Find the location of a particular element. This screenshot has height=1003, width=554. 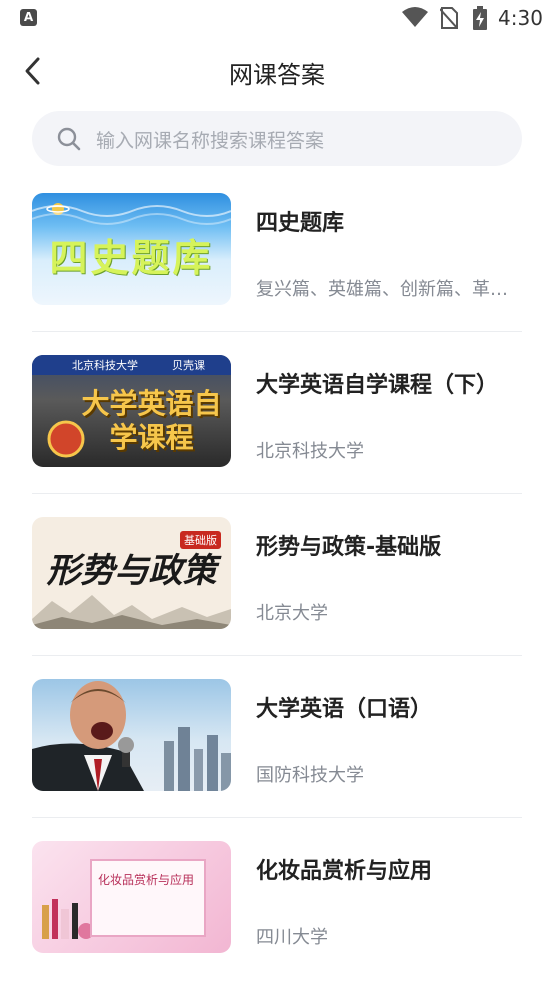

course-thumbnail: 基础版 形势与政策 is located at coordinates (131, 573).